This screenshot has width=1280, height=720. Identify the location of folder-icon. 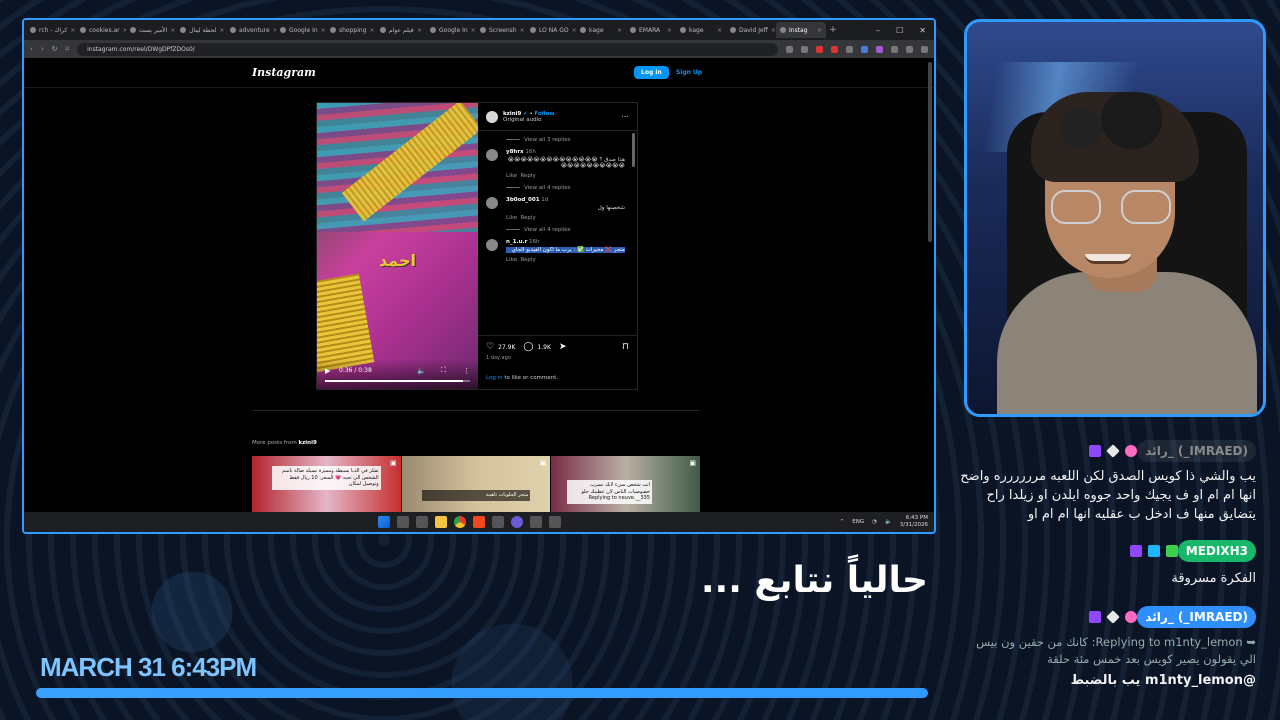
(441, 522).